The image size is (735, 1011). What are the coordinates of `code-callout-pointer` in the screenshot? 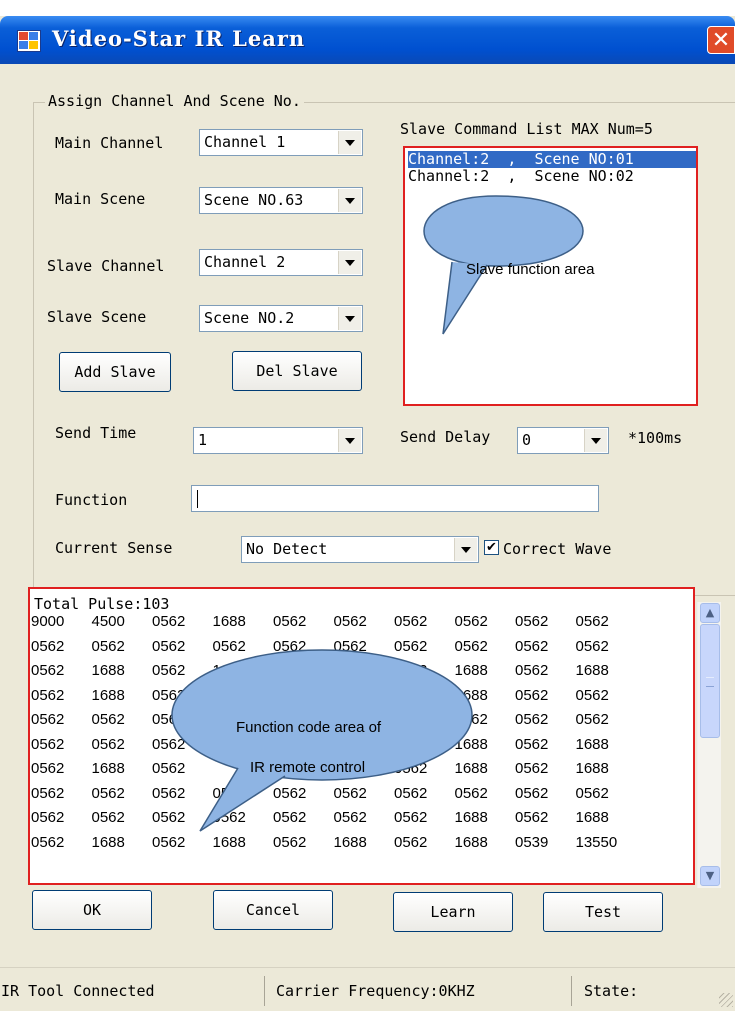 It's located at (242, 799).